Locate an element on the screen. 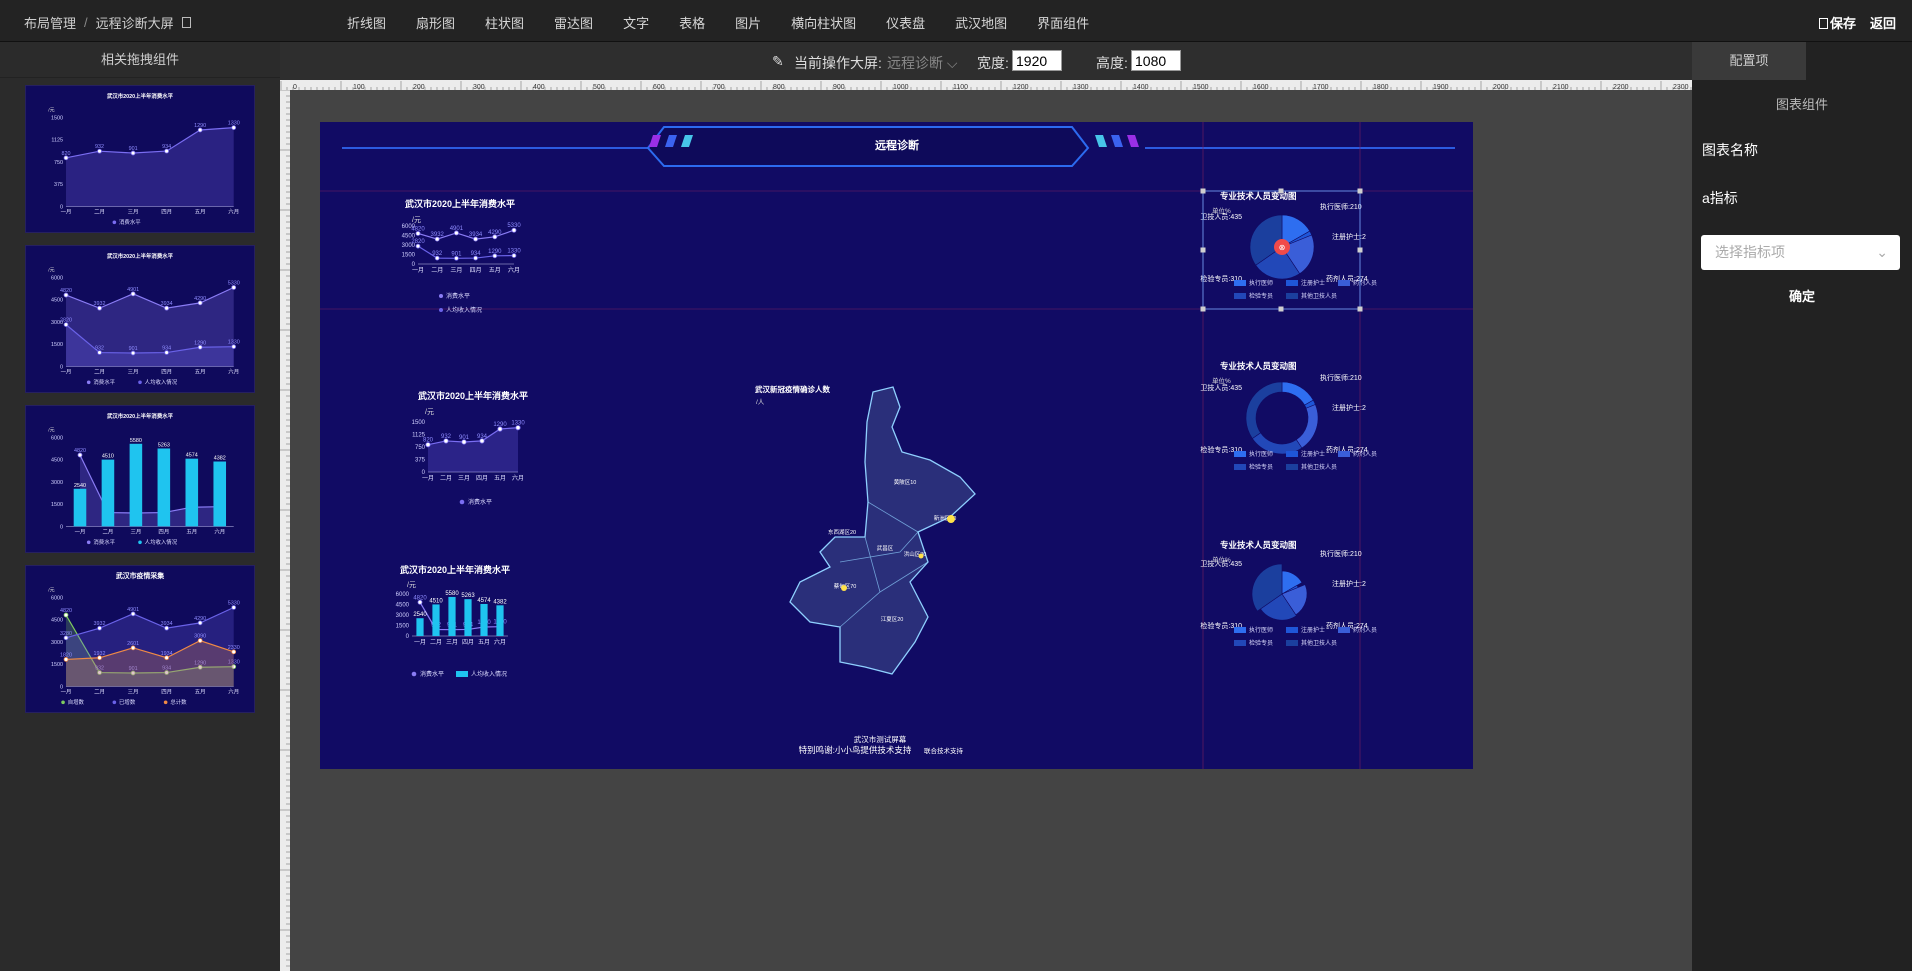 This screenshot has width=1912, height=971. left-panel-title: 相关拖拽组件 is located at coordinates (140, 60).